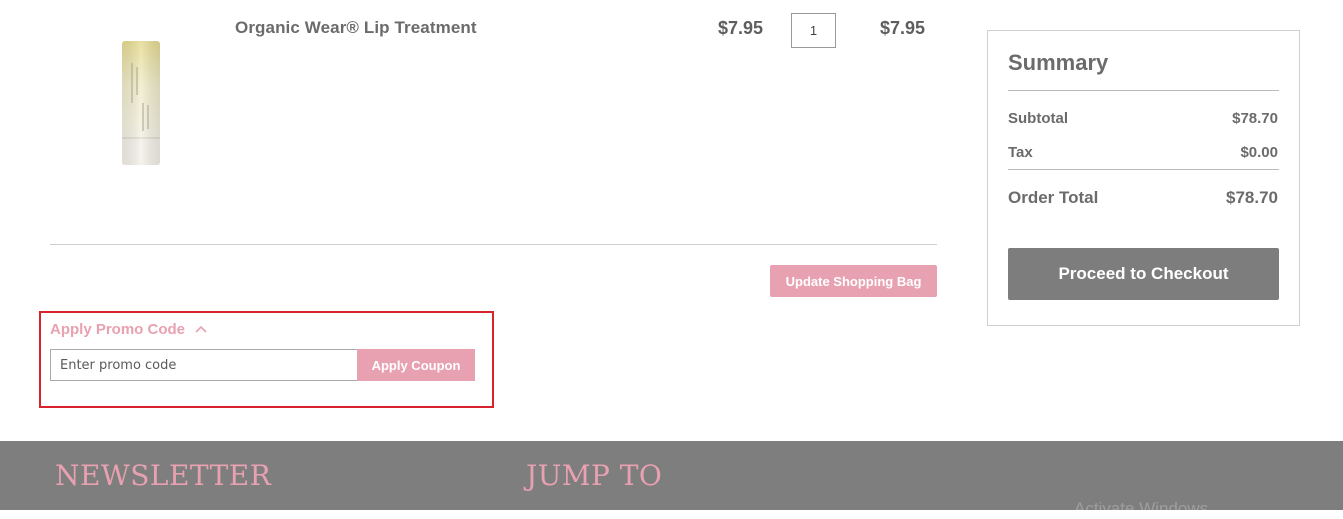  What do you see at coordinates (1259, 152) in the screenshot?
I see `tax-value: $0.00` at bounding box center [1259, 152].